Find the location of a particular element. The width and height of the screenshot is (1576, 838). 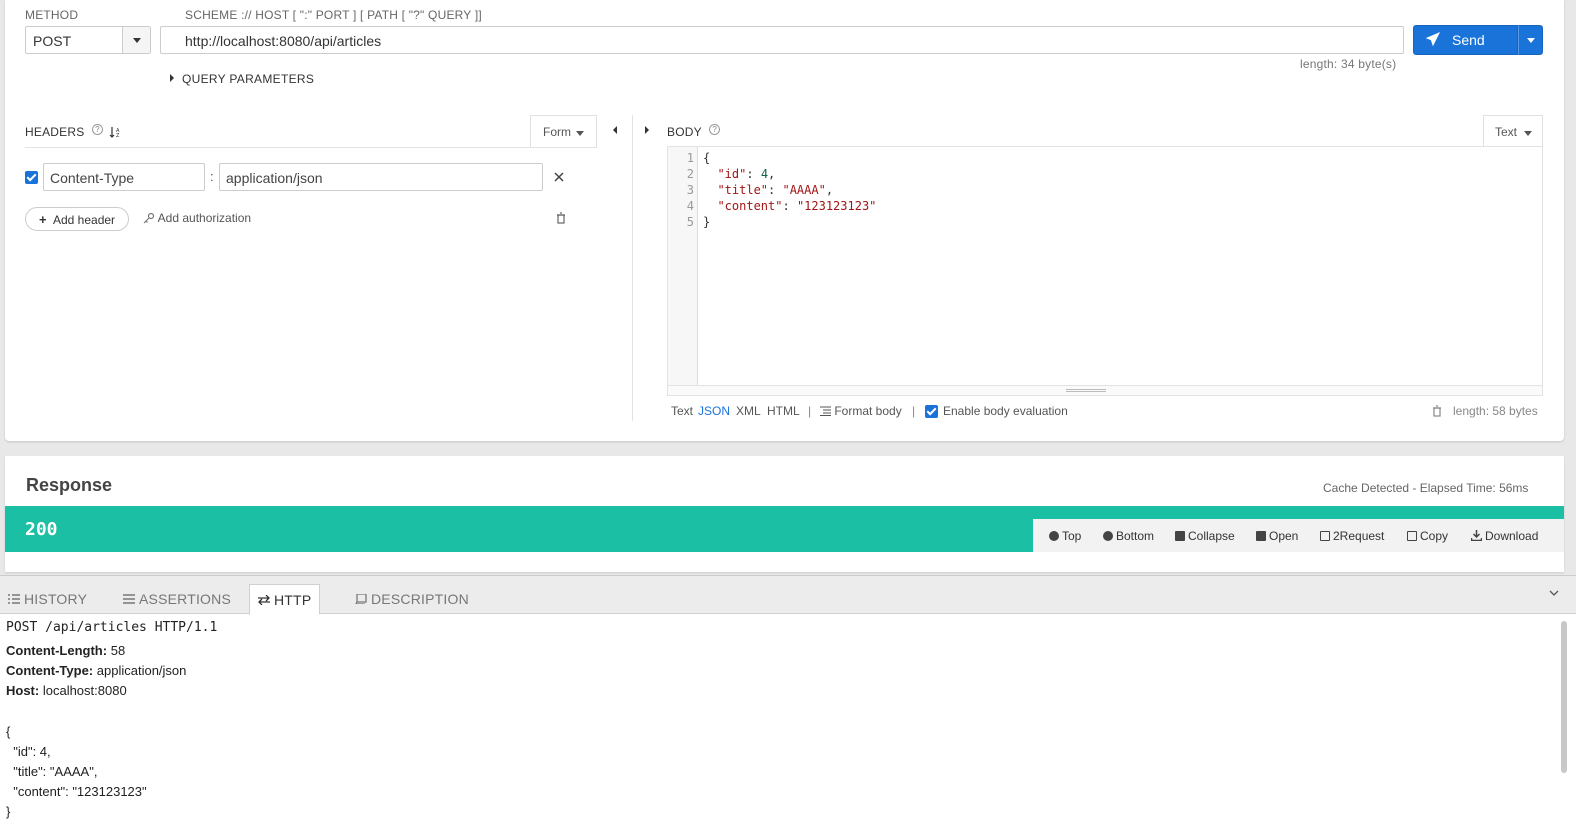

bottom-label: Bottom is located at coordinates (1135, 536).